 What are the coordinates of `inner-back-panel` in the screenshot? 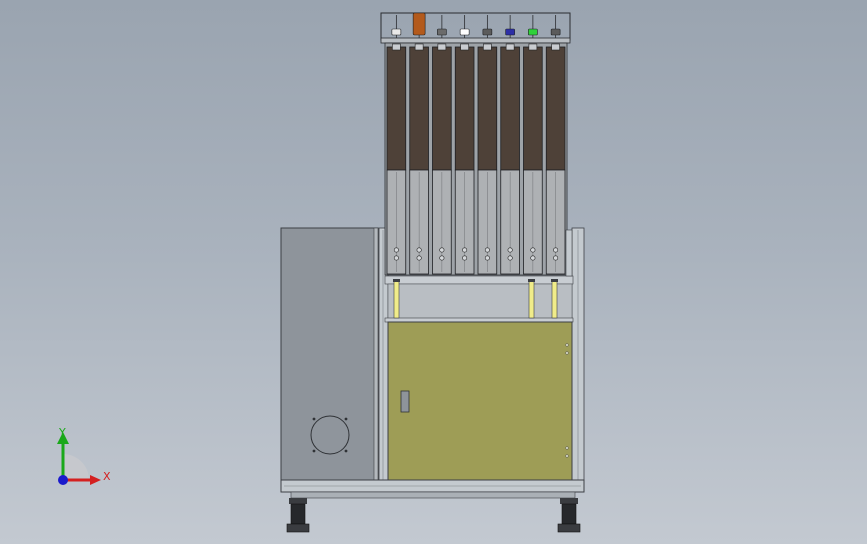 It's located at (480, 302).